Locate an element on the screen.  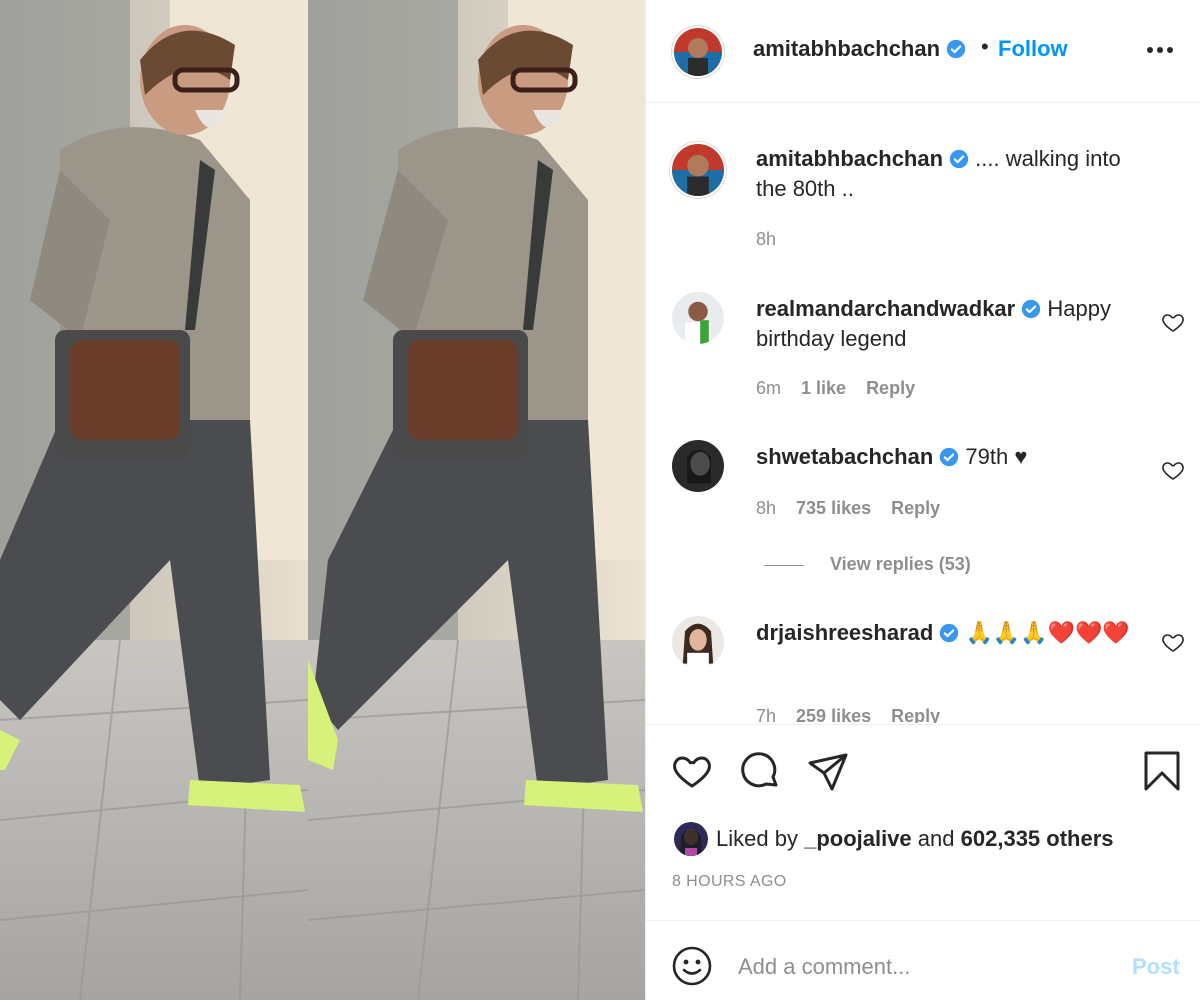
comment-text: 79th ♥ is located at coordinates (996, 456).